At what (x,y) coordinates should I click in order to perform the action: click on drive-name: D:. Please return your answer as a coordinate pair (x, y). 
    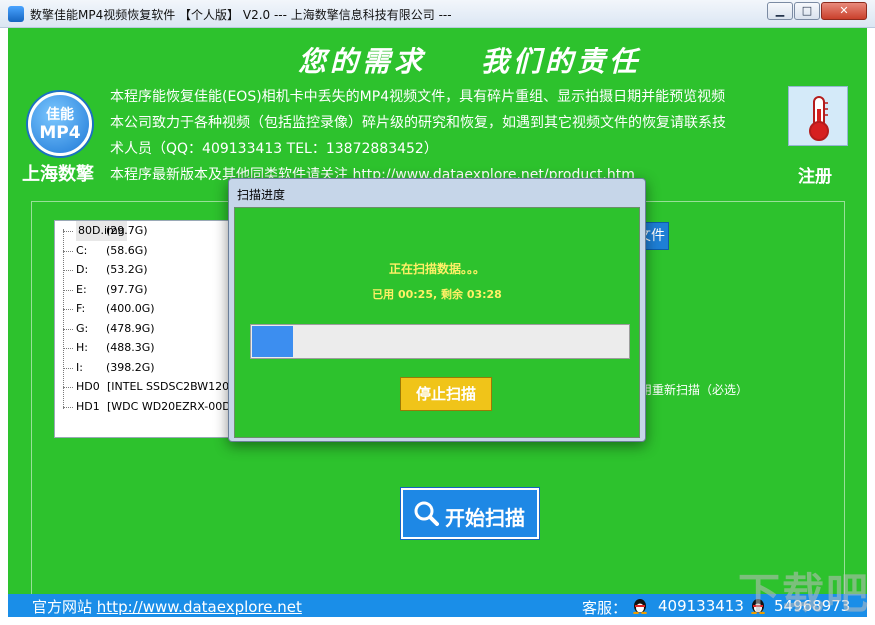
    Looking at the image, I should click on (82, 269).